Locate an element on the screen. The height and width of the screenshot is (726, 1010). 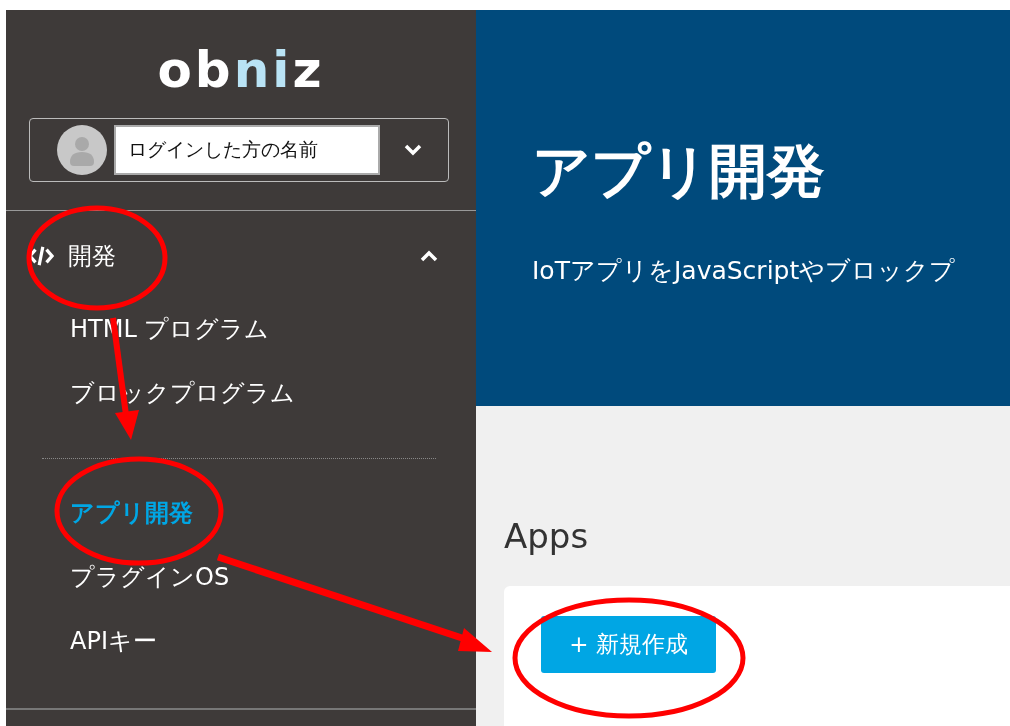
page-title: アプリ開発 is located at coordinates (679, 171).